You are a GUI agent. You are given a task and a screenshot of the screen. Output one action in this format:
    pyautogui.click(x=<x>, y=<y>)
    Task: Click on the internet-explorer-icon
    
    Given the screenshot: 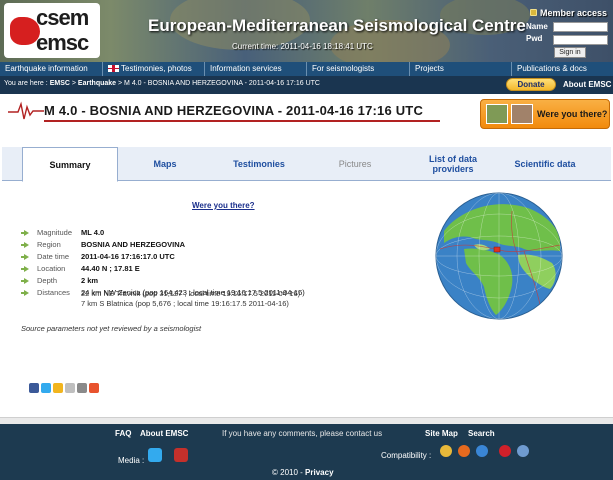 What is the action you would take?
    pyautogui.click(x=482, y=451)
    